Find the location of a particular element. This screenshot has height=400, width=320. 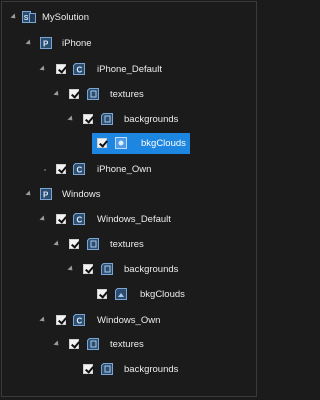

tree-node-label: Windows is located at coordinates (81, 194).